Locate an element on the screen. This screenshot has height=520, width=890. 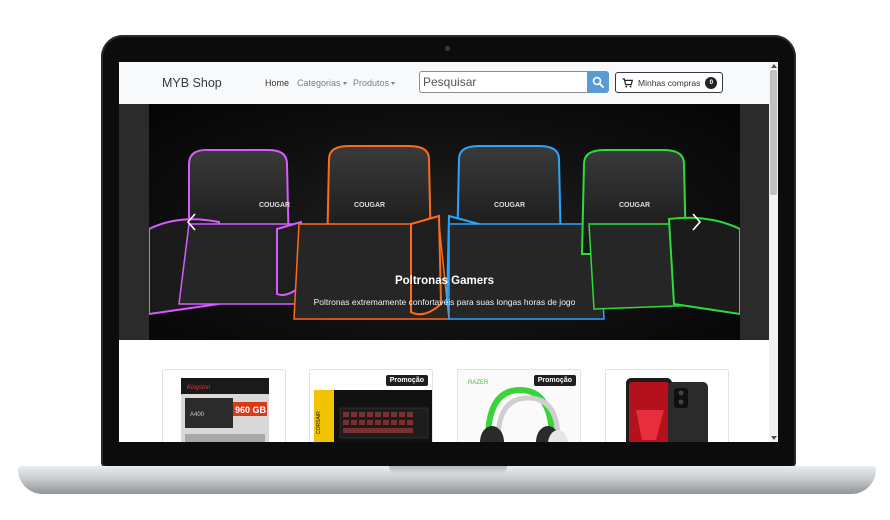
ssd-image: Kingston A400 960 GB is located at coordinates (225, 410).